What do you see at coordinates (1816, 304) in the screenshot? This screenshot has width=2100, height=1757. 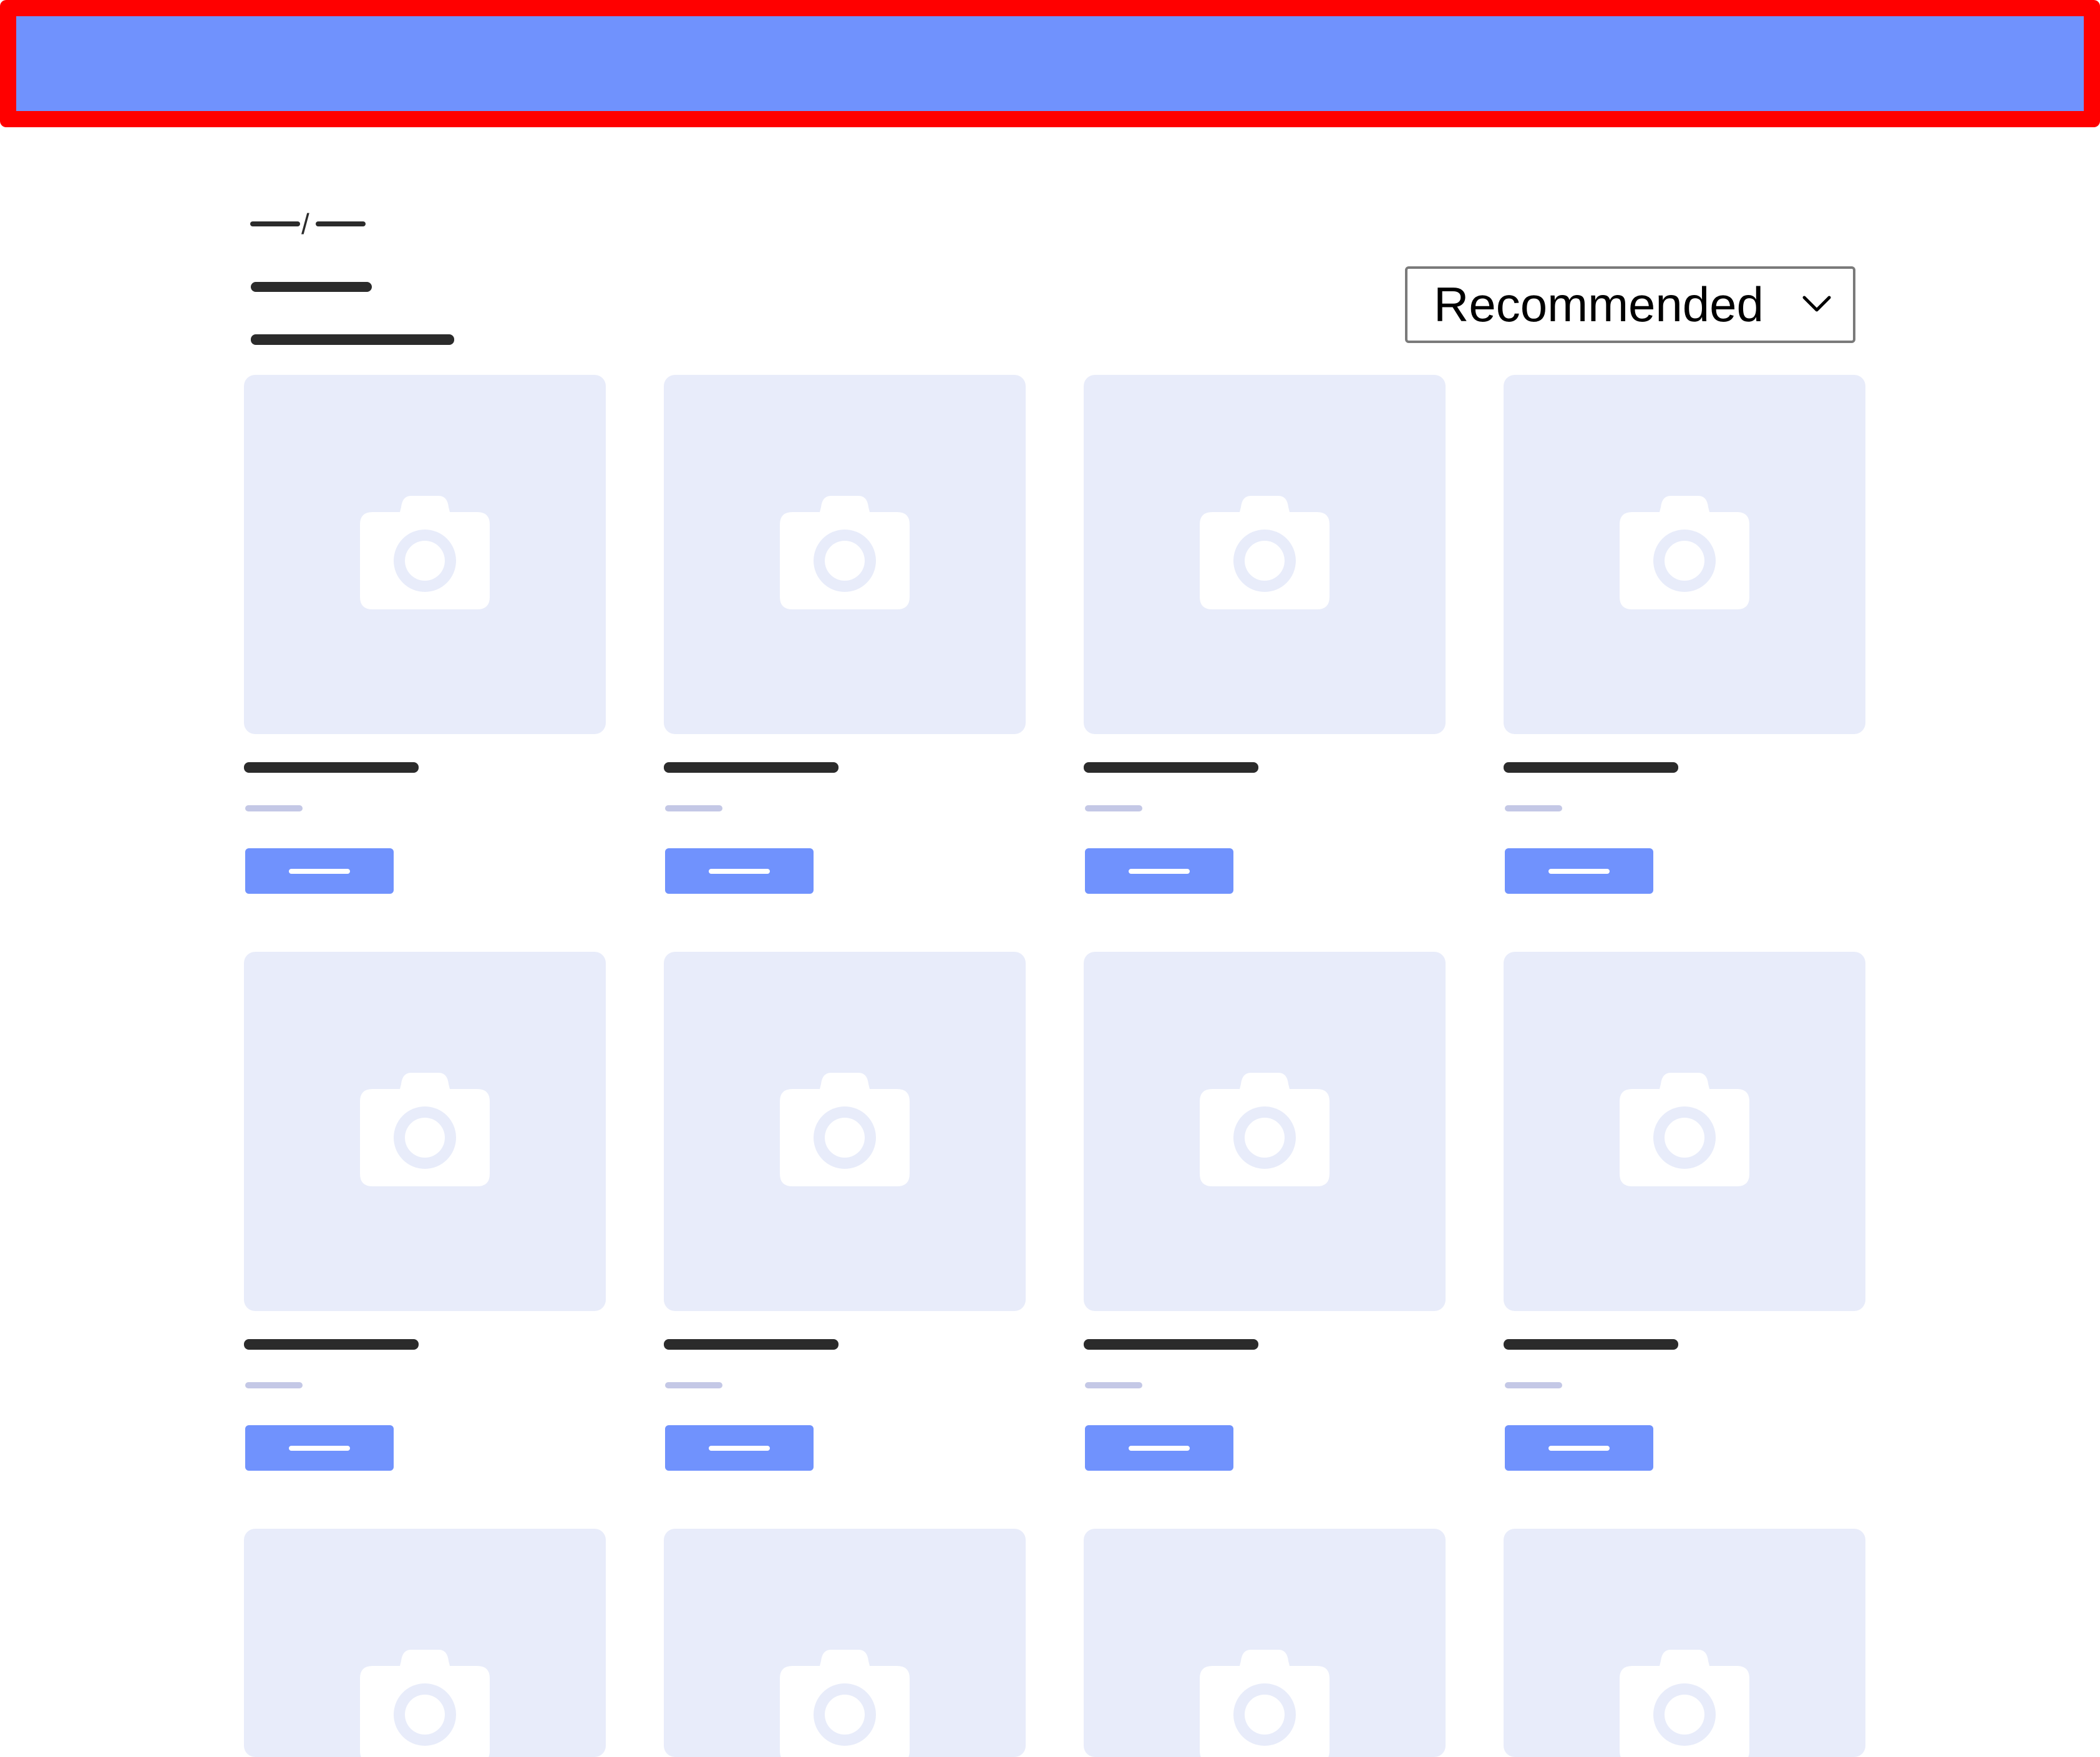 I see `chevron-down-icon` at bounding box center [1816, 304].